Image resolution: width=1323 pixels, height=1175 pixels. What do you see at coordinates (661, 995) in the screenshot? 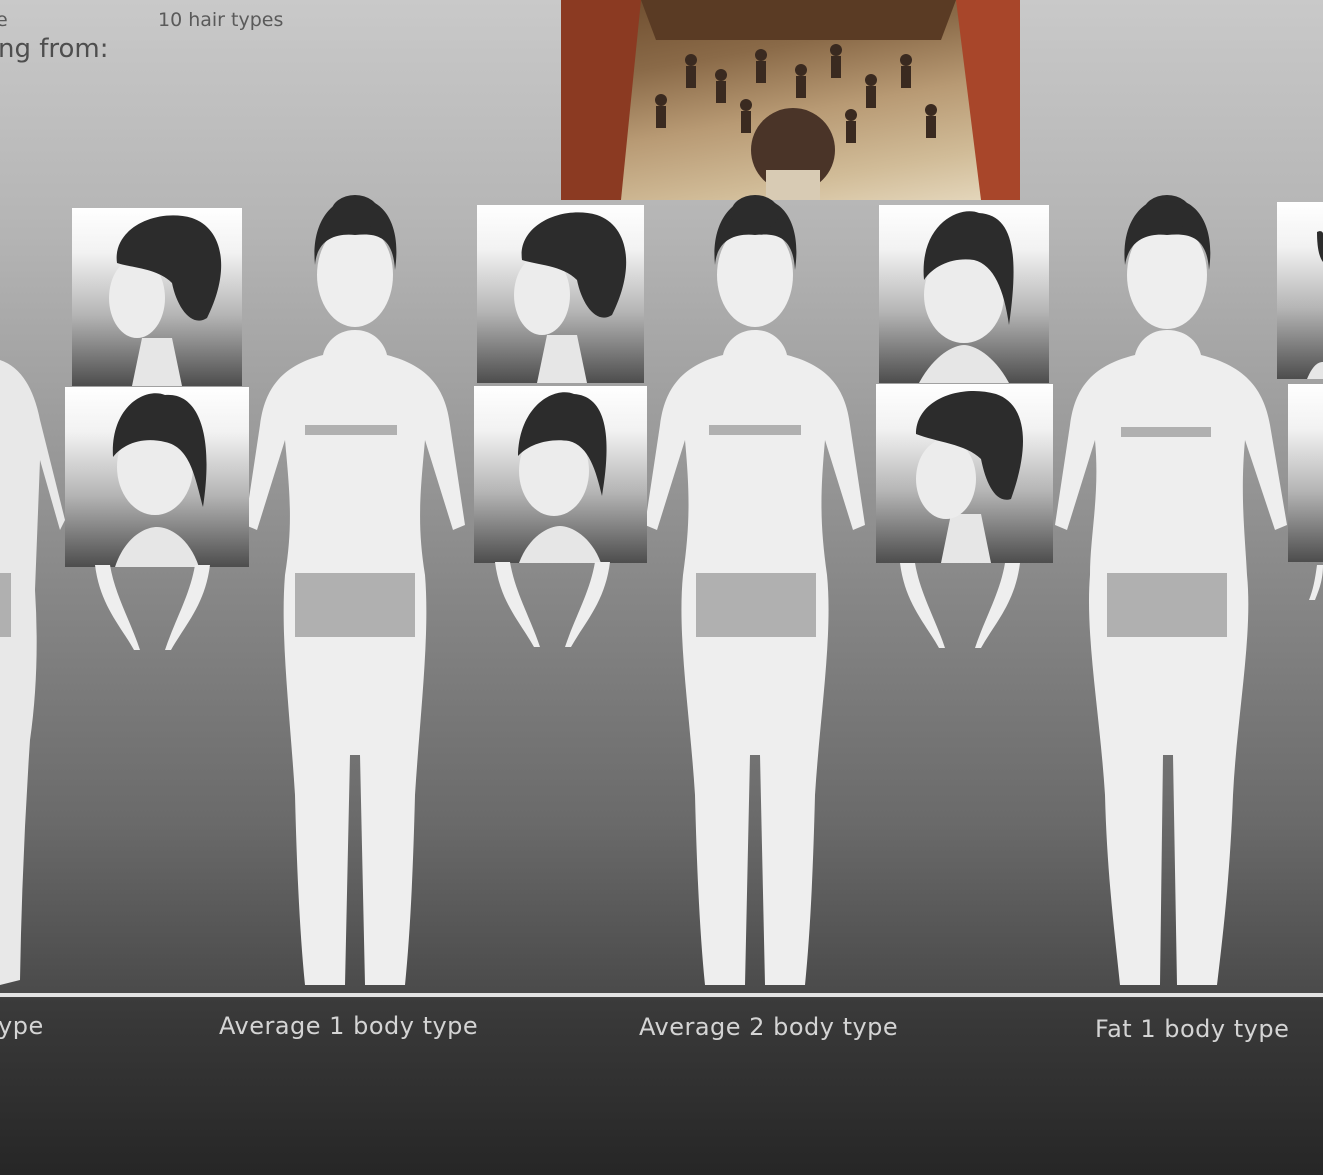
I see `floor-line` at bounding box center [661, 995].